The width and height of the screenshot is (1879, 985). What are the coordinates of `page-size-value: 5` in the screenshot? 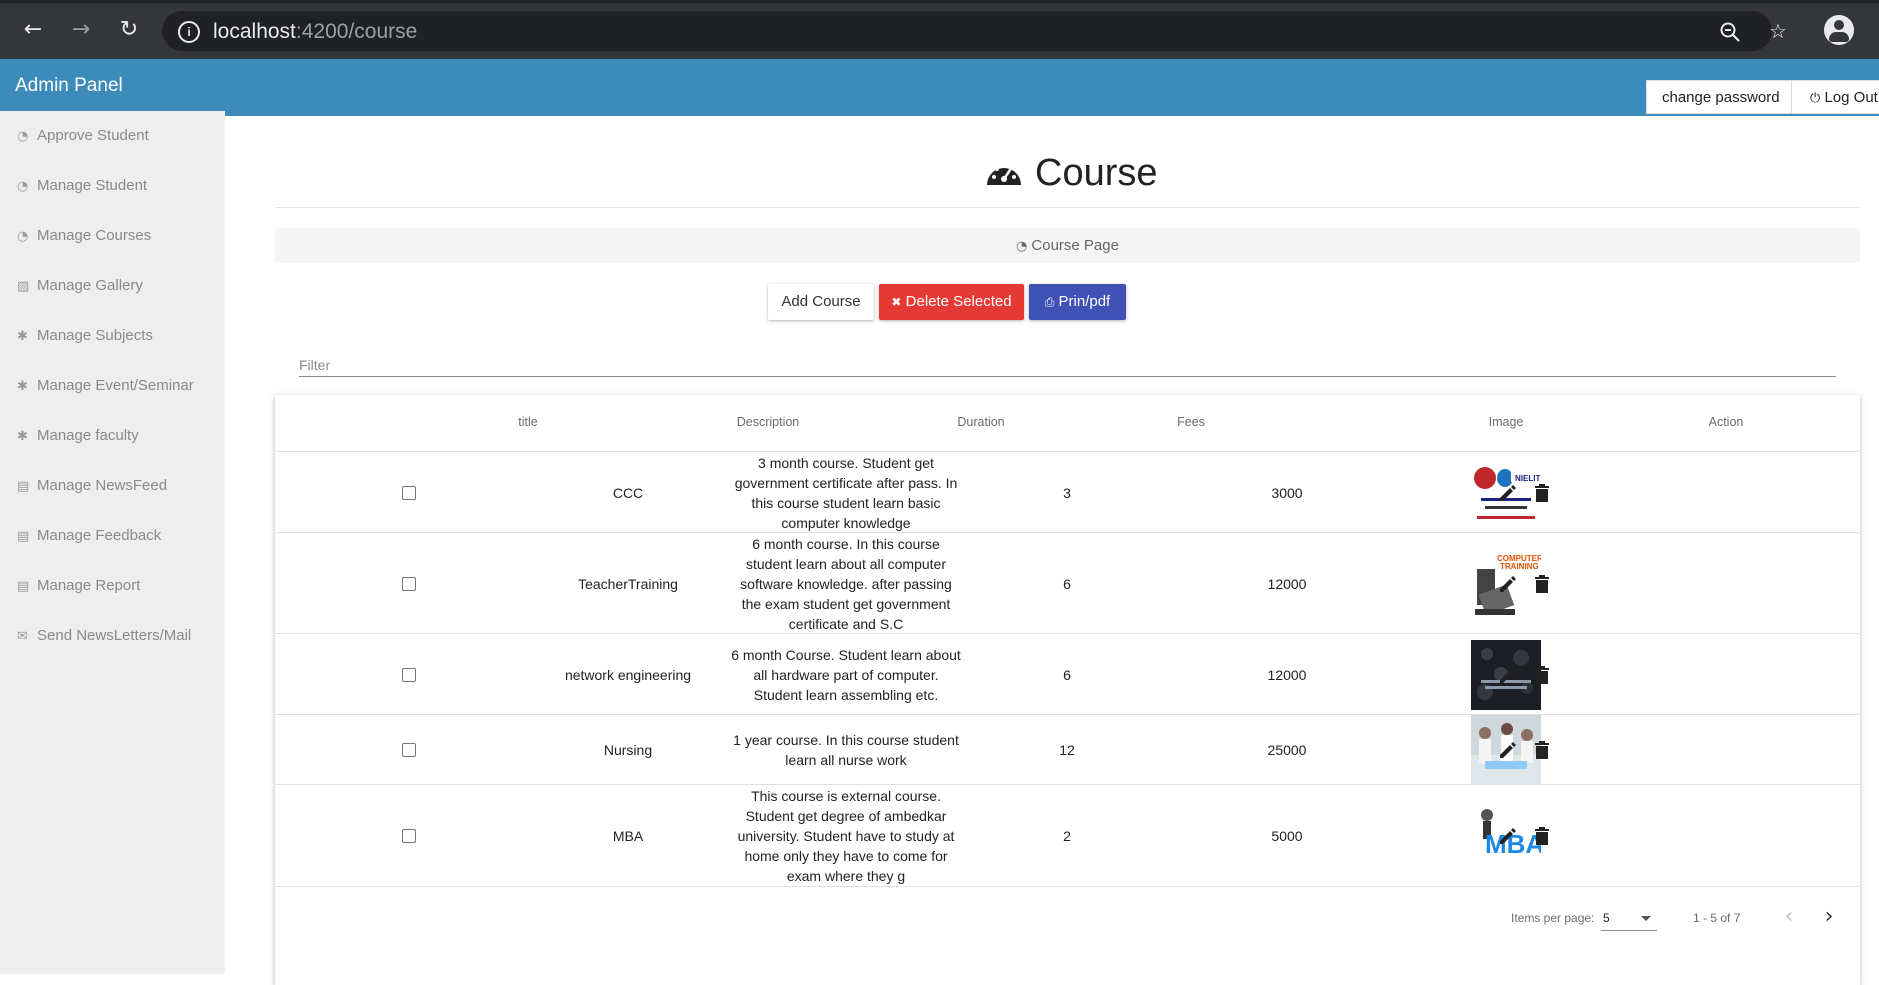 It's located at (1606, 918).